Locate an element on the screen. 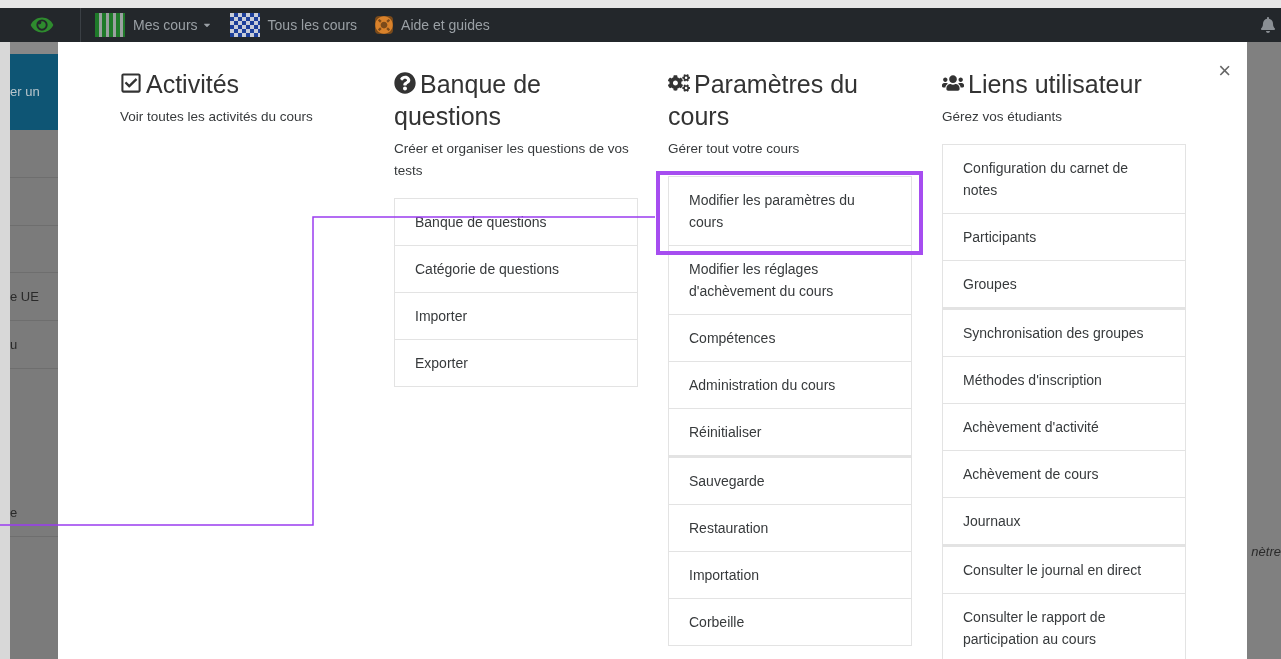  menu-link: Modifier les paramètres du cours is located at coordinates (790, 211).